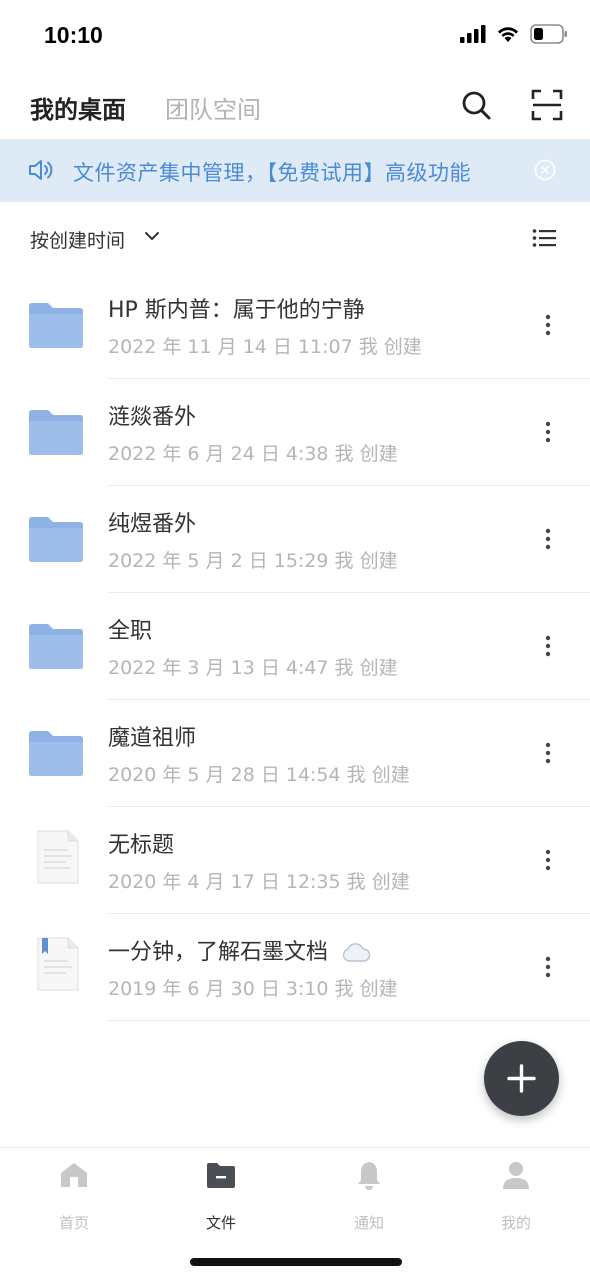 This screenshot has width=590, height=1280. I want to click on file-name: 一分钟，了解石墨文档, so click(239, 950).